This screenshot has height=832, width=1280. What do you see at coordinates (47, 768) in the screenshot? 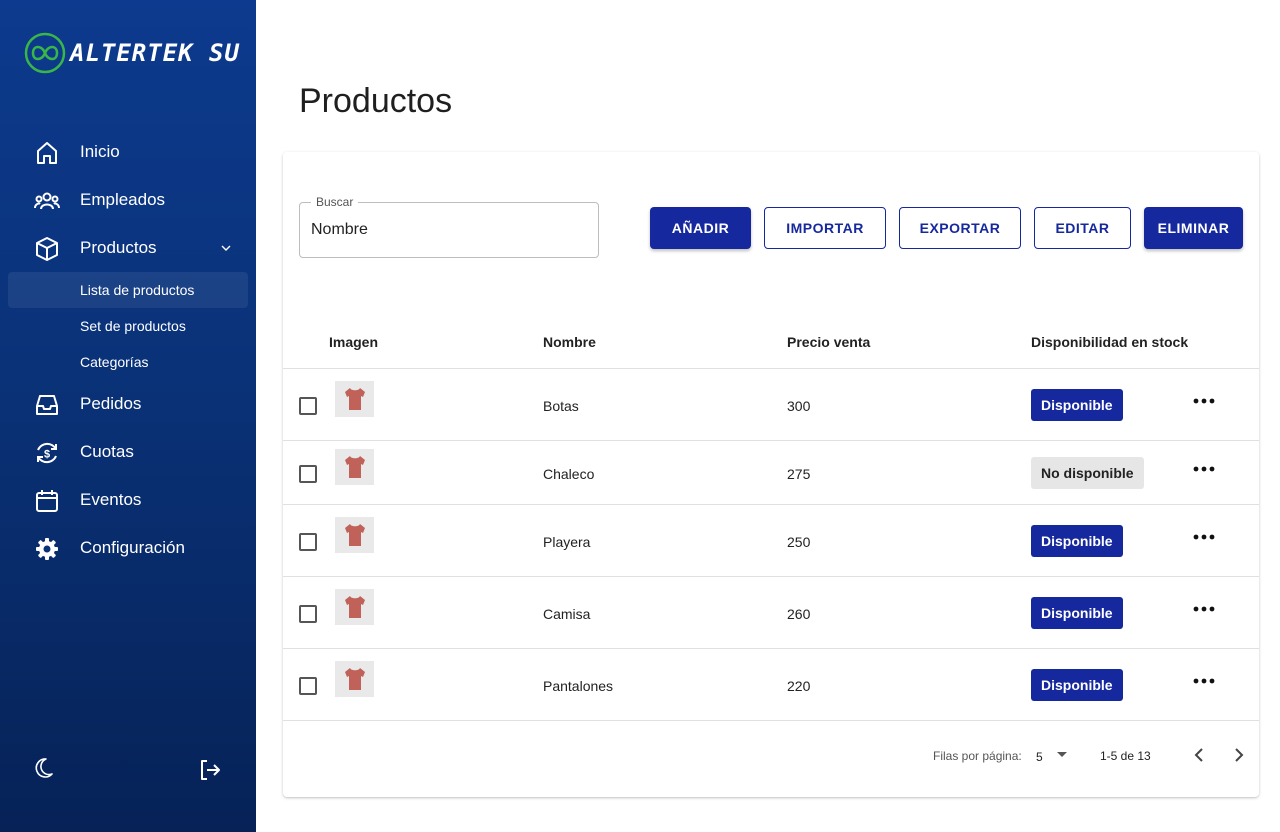
I see `moon-icon` at bounding box center [47, 768].